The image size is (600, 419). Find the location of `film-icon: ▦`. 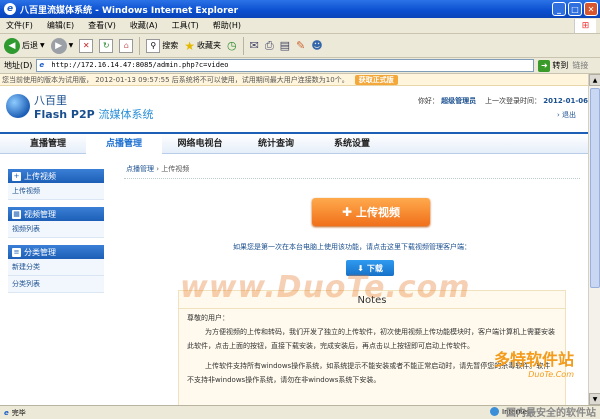

film-icon: ▦ is located at coordinates (16, 214).